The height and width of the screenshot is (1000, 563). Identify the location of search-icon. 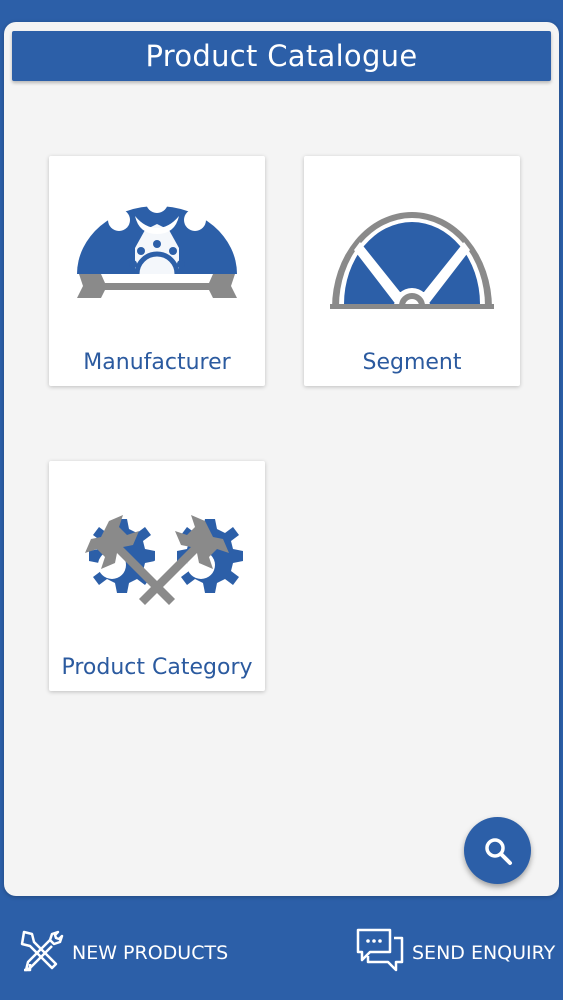
(498, 851).